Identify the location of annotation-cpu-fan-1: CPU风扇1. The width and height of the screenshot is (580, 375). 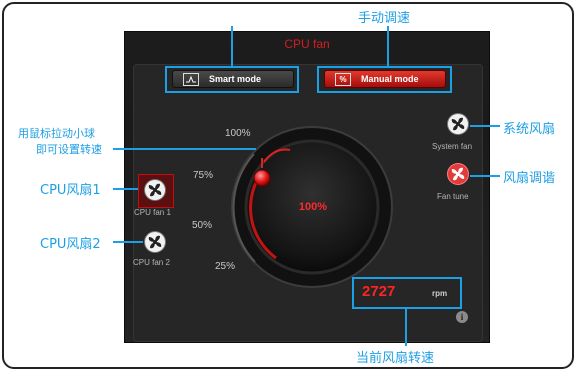
(70, 190).